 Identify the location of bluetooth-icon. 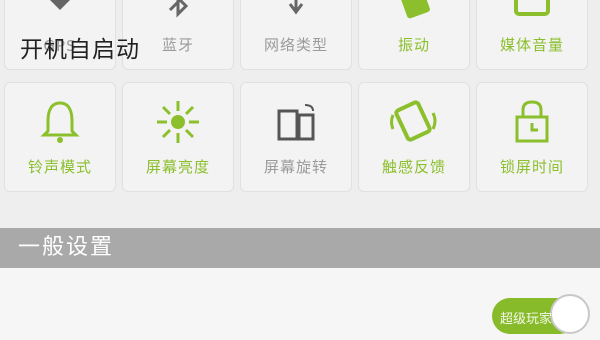
(178, 12).